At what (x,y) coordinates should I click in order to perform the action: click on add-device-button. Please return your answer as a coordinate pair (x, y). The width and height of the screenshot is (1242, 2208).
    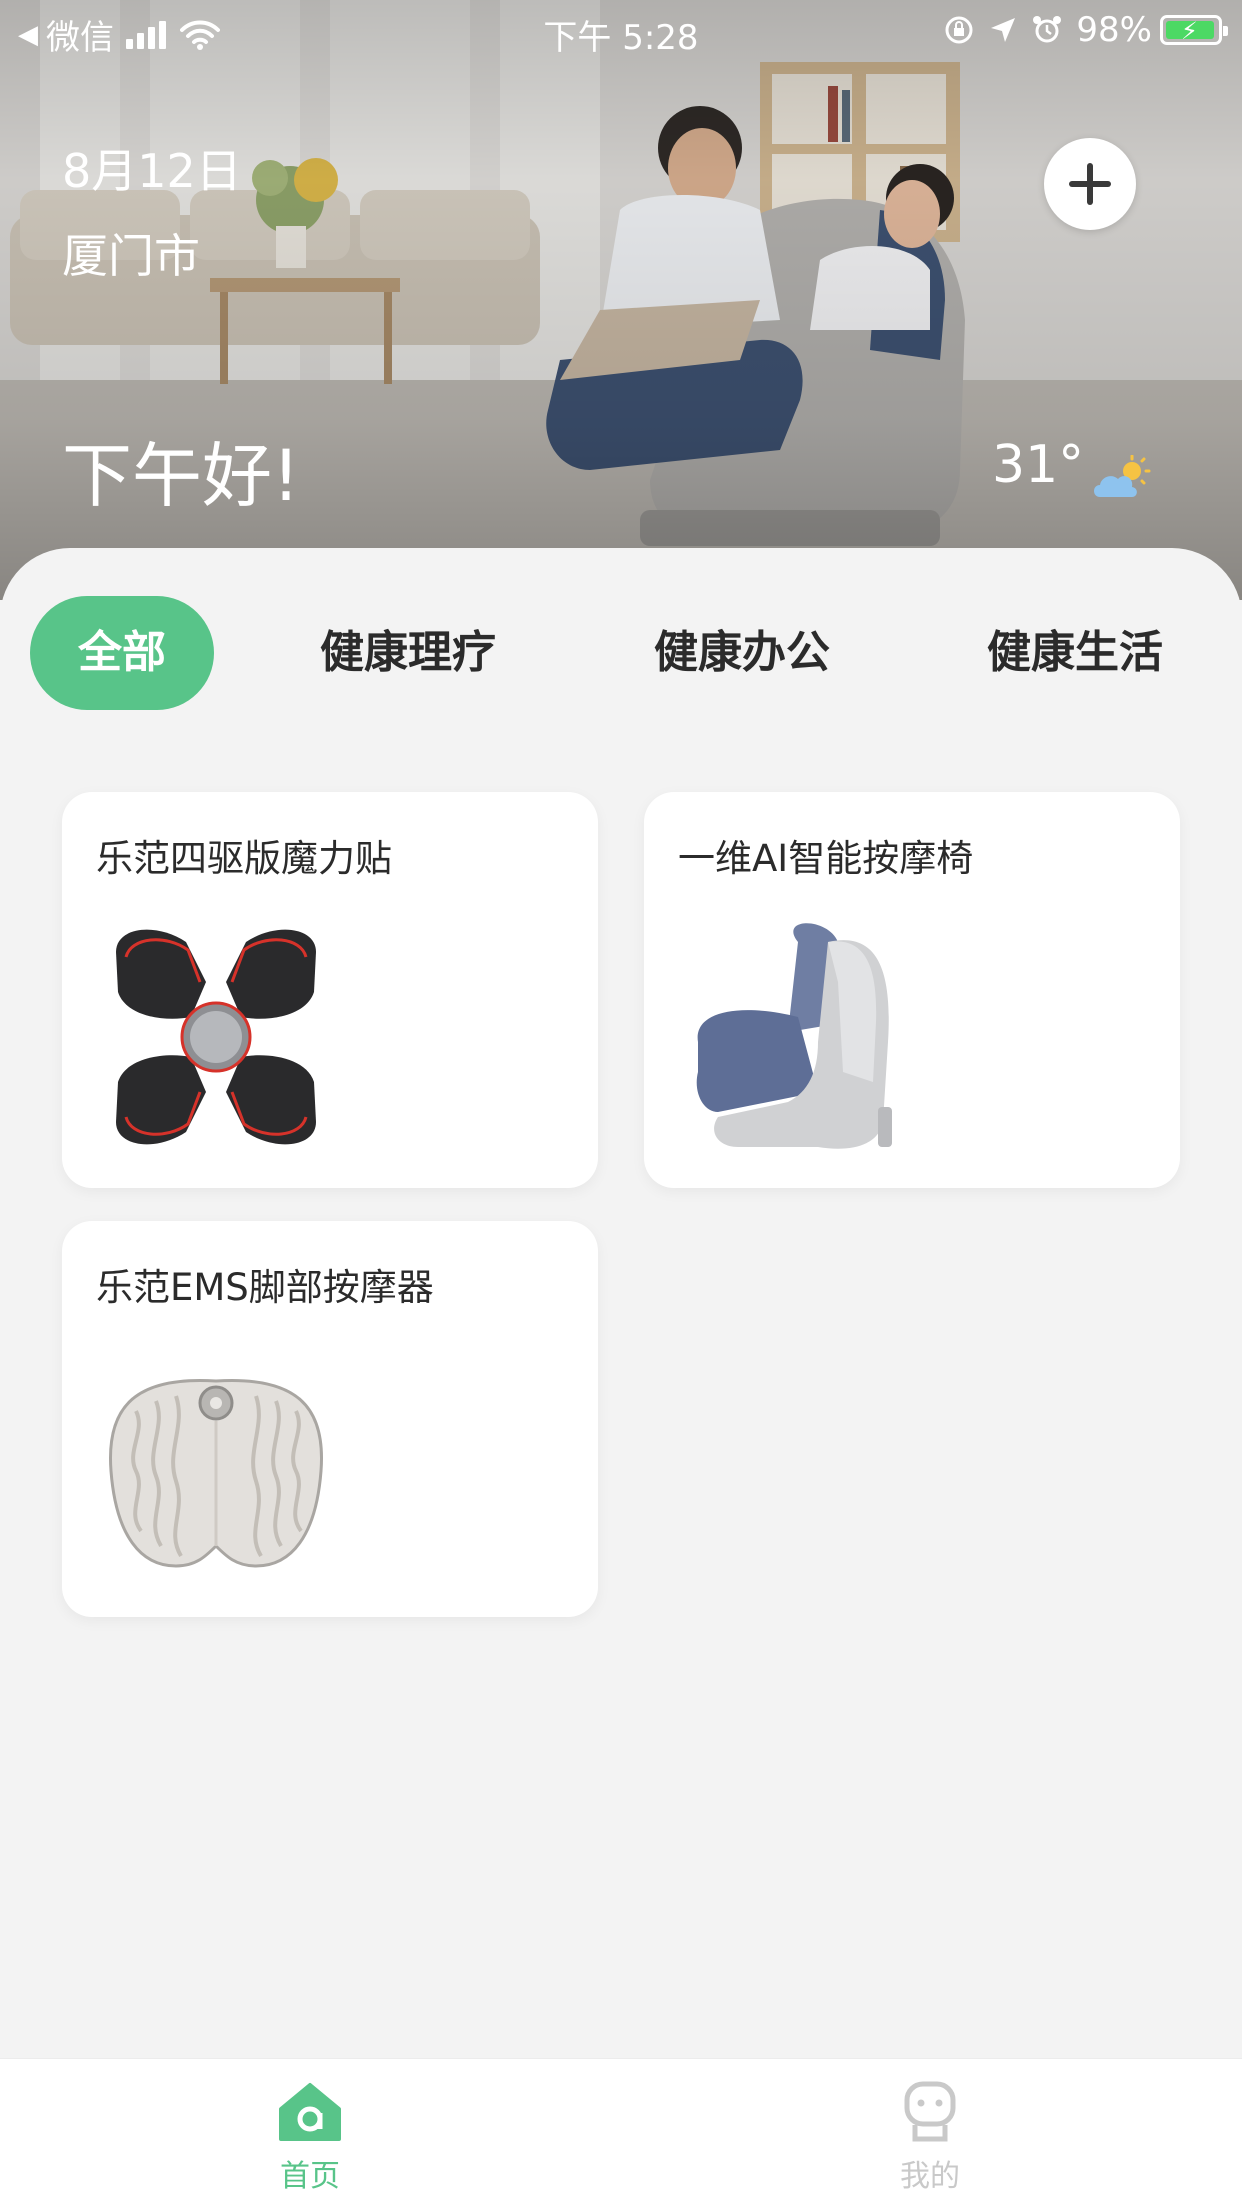
    Looking at the image, I should click on (1090, 184).